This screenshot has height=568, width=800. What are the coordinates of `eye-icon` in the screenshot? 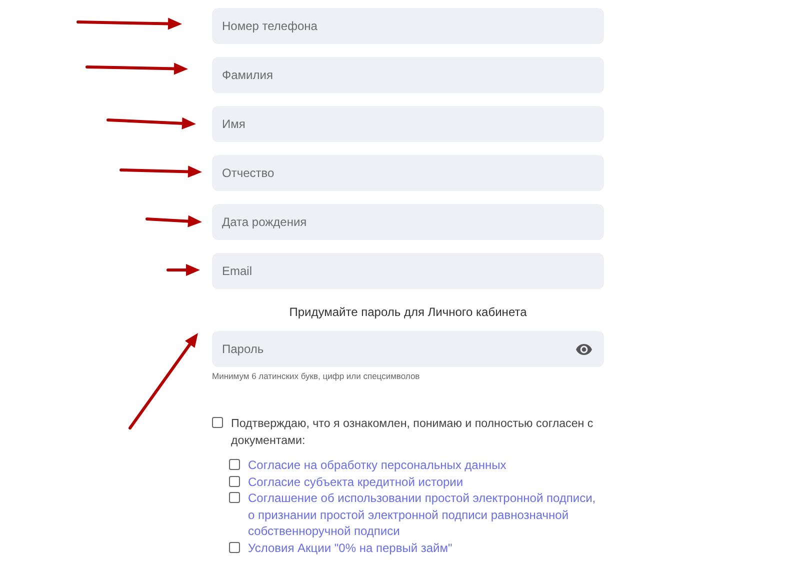 It's located at (584, 349).